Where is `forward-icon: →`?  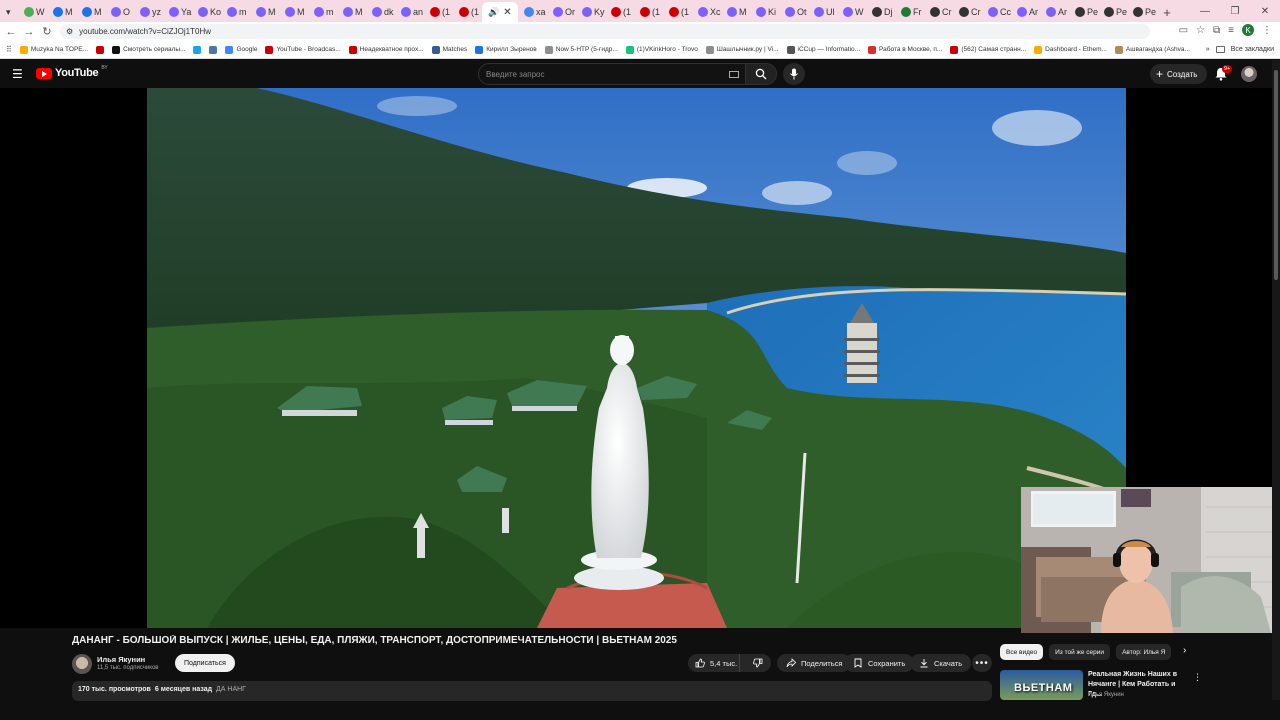
forward-icon: → is located at coordinates (29, 32).